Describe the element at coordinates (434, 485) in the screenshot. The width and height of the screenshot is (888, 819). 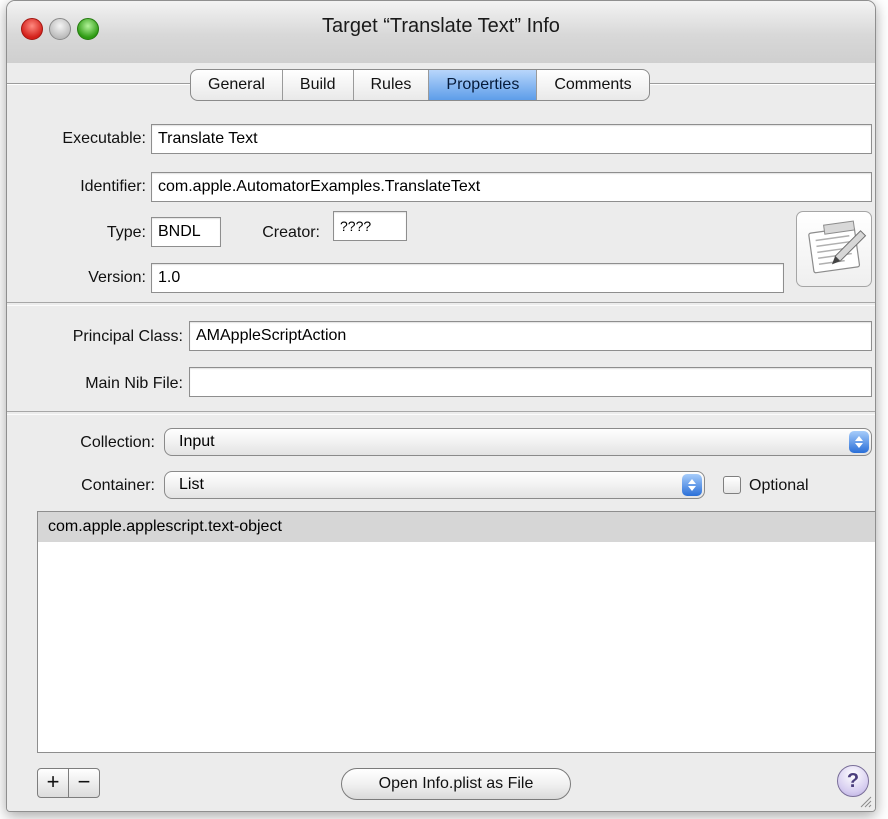
I see `container-popup: List` at that location.